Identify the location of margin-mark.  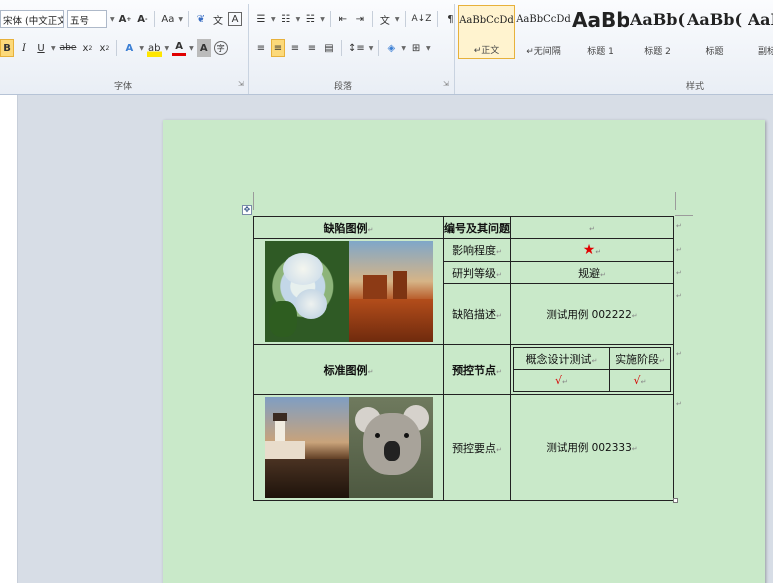
(253, 201).